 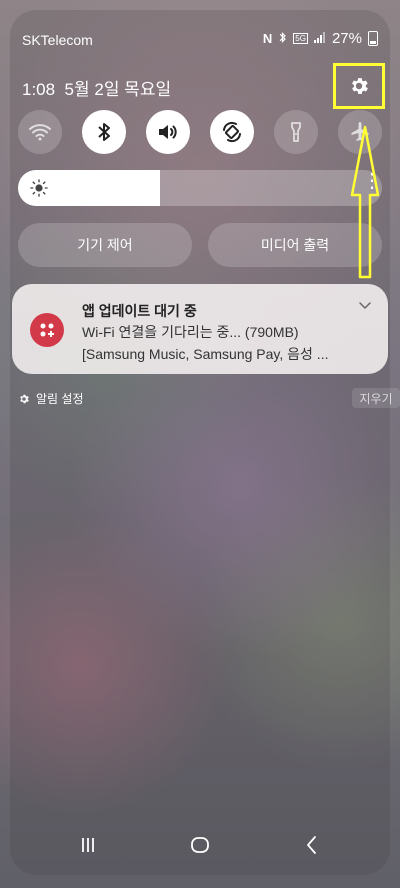 What do you see at coordinates (39, 89) in the screenshot?
I see `clock-time: 1:08` at bounding box center [39, 89].